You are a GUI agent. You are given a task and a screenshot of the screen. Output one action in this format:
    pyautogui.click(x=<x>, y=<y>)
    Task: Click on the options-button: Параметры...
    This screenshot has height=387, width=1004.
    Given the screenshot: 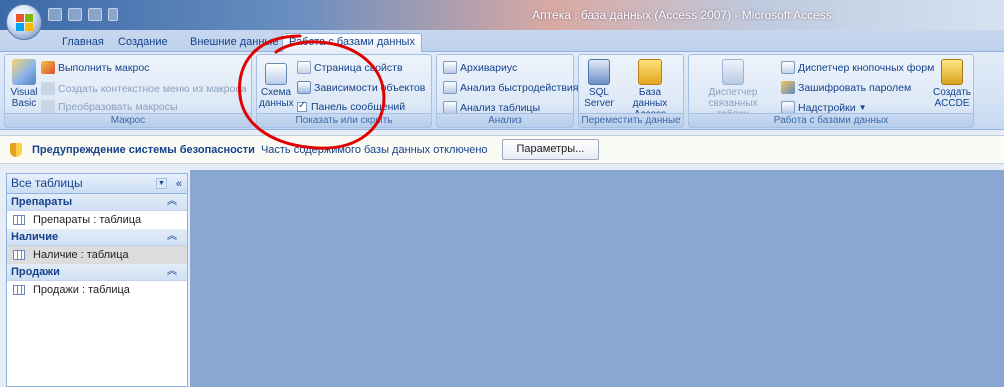 What is the action you would take?
    pyautogui.click(x=550, y=149)
    